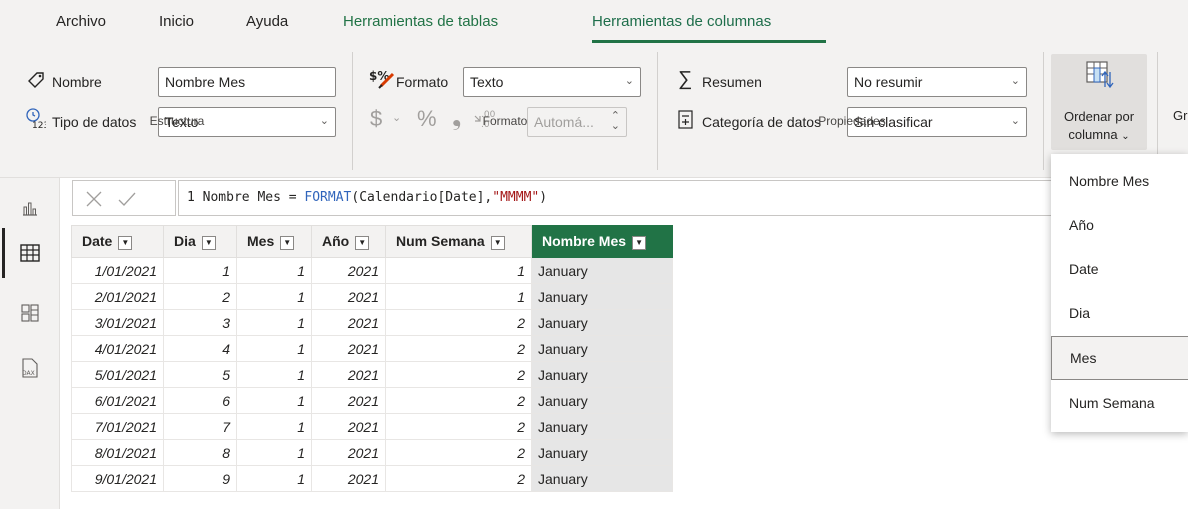  I want to click on dropdown-item-num-semana: Num Semana, so click(1119, 404).